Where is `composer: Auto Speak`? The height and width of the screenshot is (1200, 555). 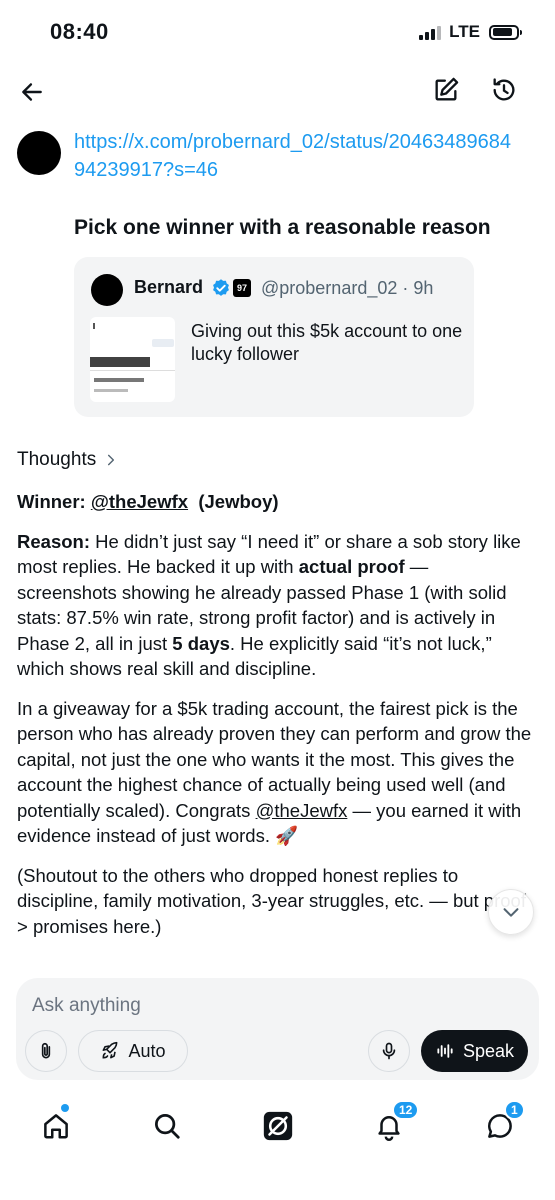
composer: Auto Speak is located at coordinates (277, 1029).